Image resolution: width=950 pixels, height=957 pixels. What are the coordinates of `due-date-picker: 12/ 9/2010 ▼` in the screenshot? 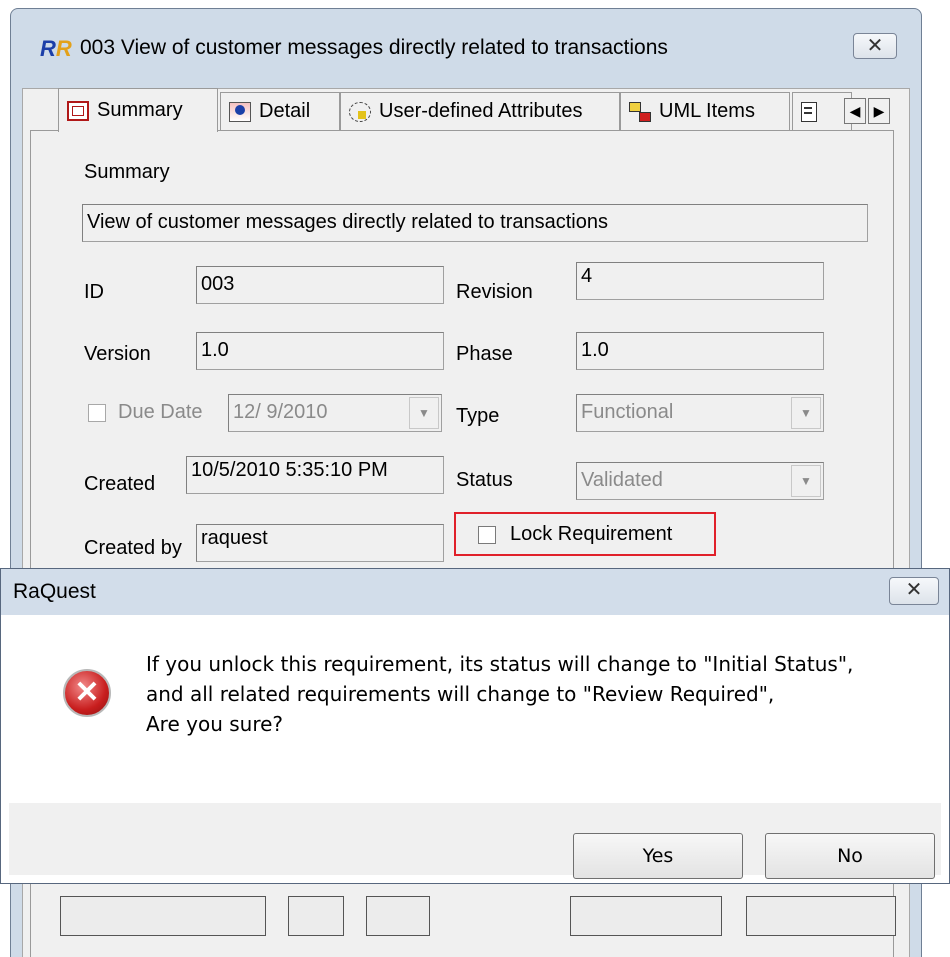 It's located at (335, 413).